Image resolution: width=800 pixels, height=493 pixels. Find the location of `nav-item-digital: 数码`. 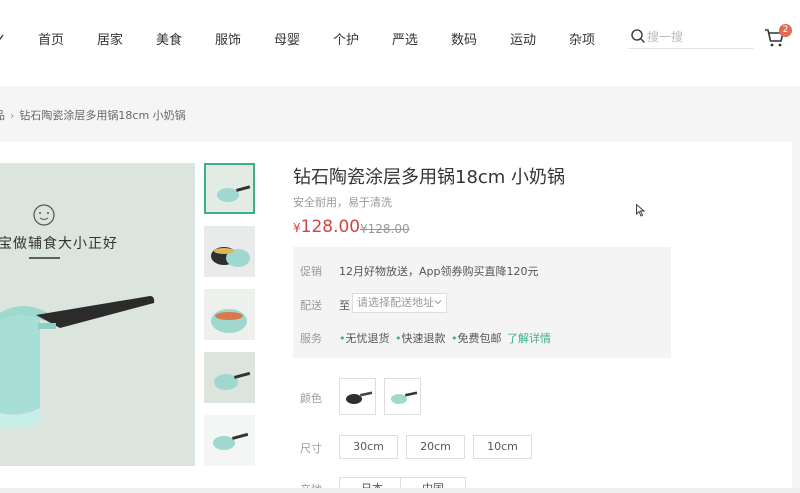

nav-item-digital: 数码 is located at coordinates (464, 38).